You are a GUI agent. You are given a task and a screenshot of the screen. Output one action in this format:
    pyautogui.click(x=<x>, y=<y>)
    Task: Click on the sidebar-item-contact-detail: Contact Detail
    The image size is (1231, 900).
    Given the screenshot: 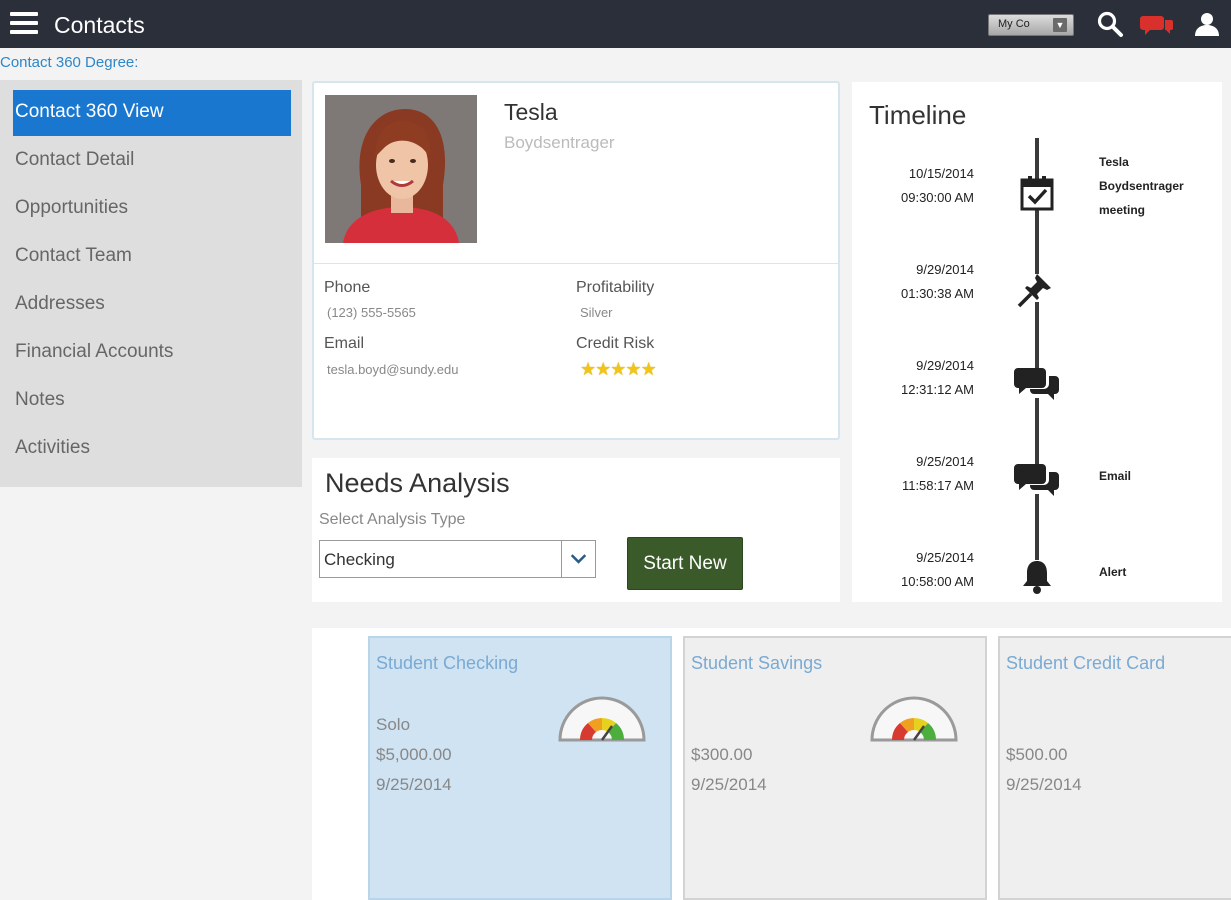 What is the action you would take?
    pyautogui.click(x=152, y=161)
    